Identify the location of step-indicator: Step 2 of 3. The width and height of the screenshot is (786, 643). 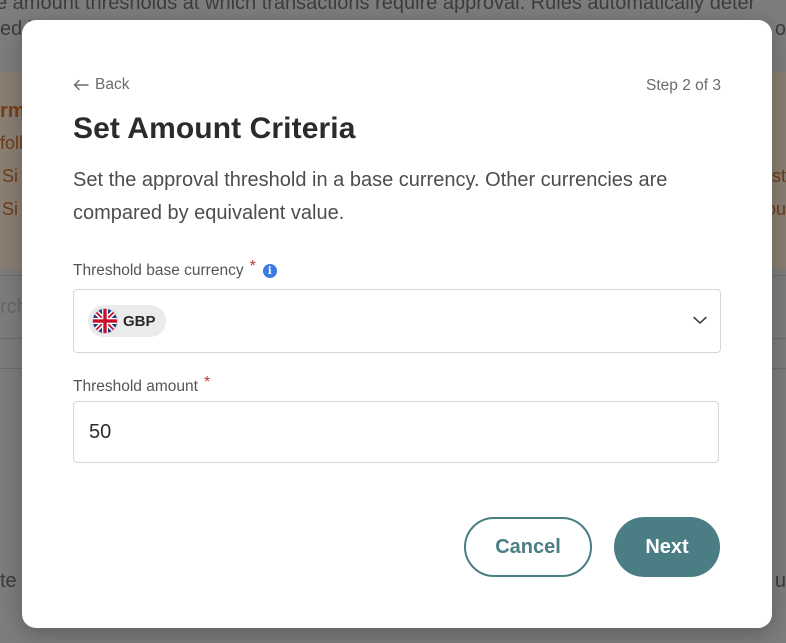
(683, 85).